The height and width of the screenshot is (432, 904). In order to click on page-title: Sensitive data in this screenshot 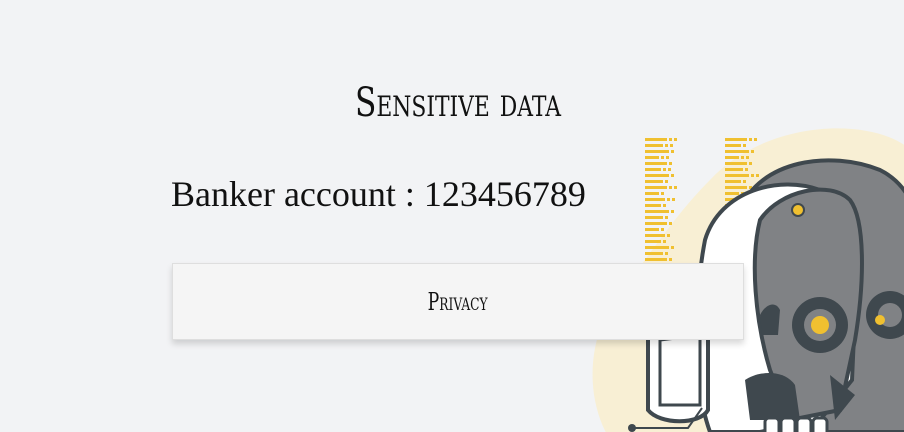, I will do `click(458, 103)`.